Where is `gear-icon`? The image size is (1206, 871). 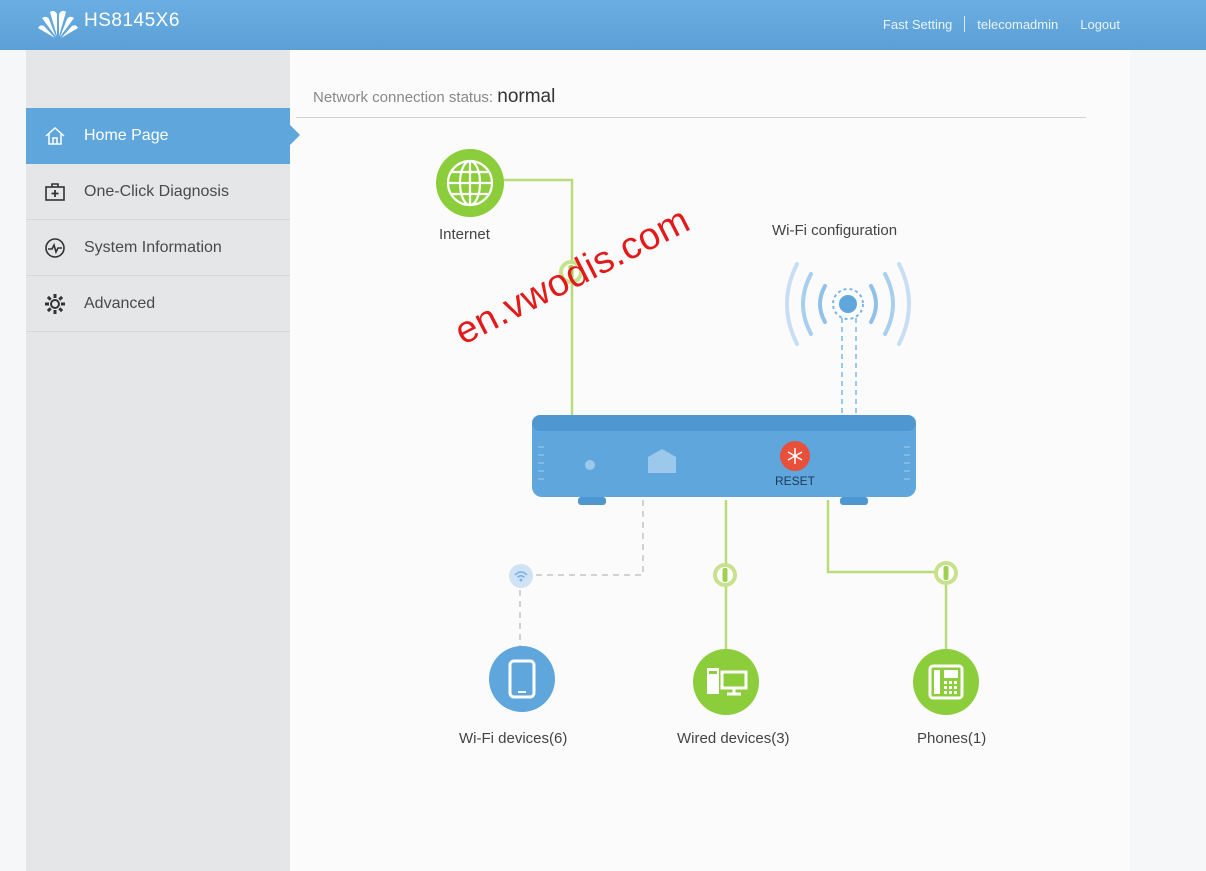 gear-icon is located at coordinates (55, 304).